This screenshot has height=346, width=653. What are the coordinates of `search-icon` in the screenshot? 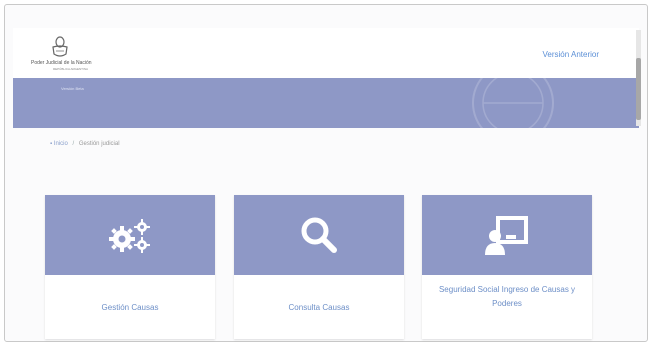 It's located at (319, 235).